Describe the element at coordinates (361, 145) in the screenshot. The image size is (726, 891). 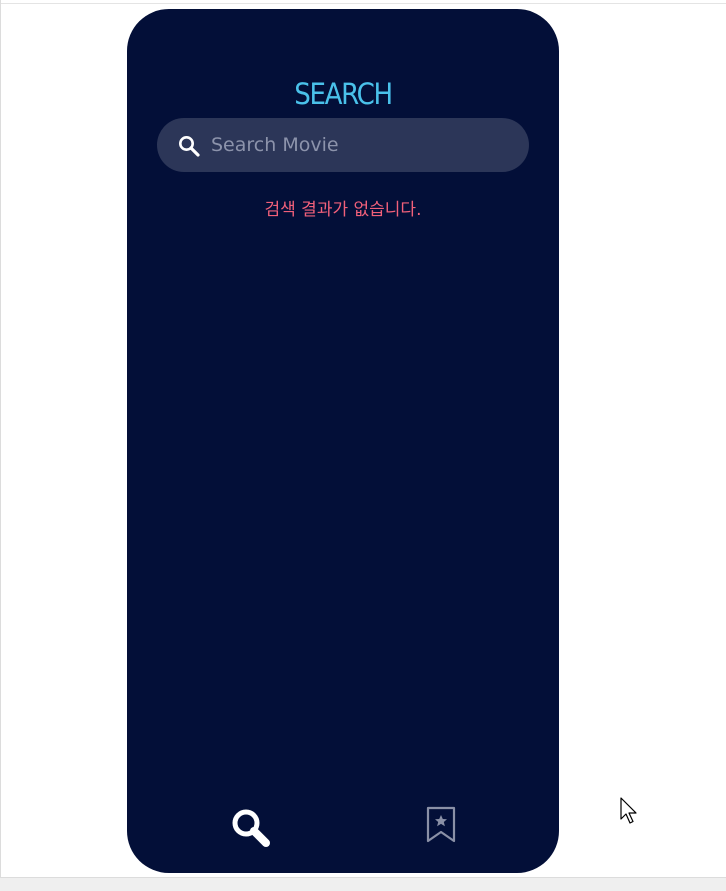
I see `search-input` at that location.